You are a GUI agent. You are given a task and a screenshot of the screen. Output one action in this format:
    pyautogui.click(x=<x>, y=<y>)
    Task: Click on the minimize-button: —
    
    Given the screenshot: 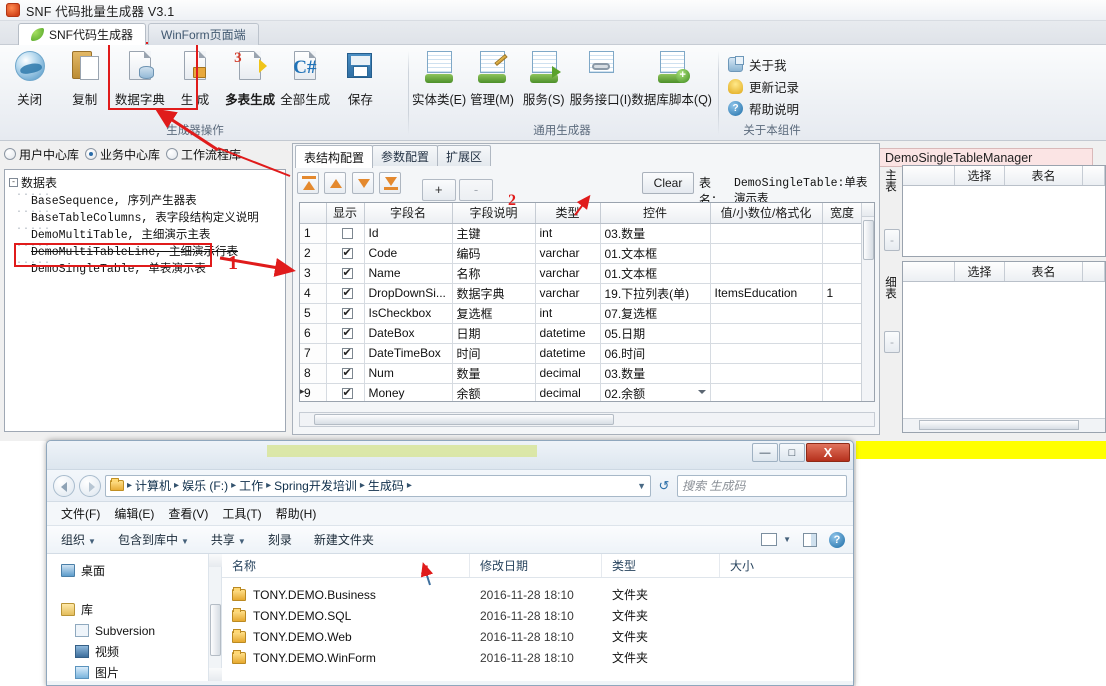 What is the action you would take?
    pyautogui.click(x=765, y=452)
    